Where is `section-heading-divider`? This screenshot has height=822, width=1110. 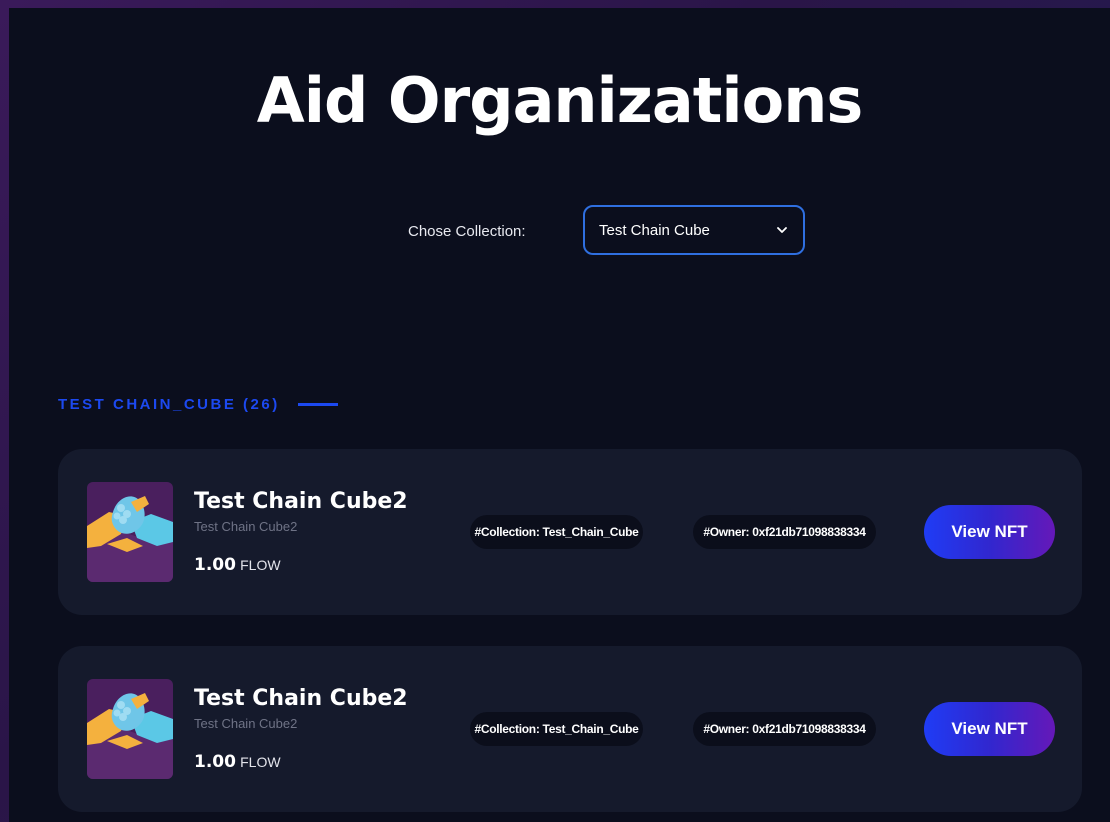
section-heading-divider is located at coordinates (317, 404).